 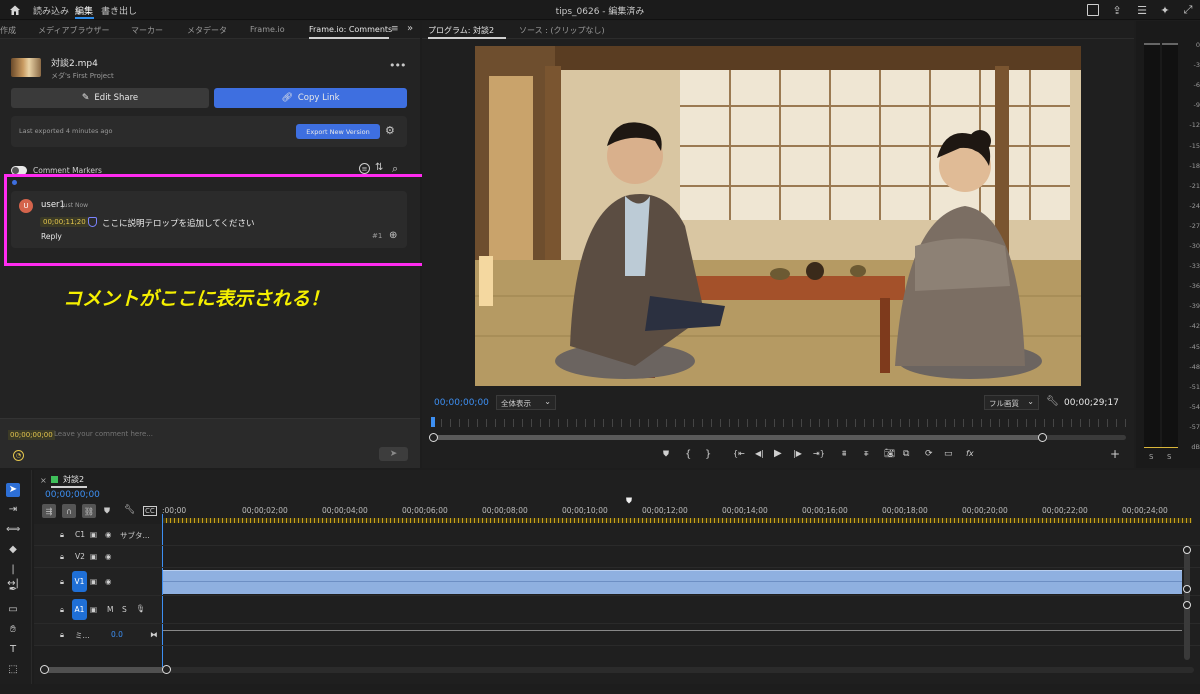 What do you see at coordinates (1117, 10) in the screenshot?
I see `share-icon: ⇪` at bounding box center [1117, 10].